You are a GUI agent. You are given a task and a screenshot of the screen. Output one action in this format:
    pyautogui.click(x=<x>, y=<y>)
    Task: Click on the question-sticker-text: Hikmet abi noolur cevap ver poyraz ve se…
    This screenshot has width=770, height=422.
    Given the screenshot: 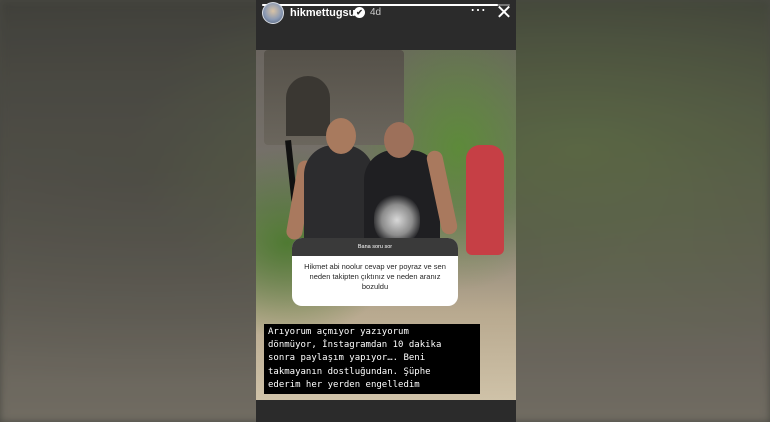 What is the action you would take?
    pyautogui.click(x=375, y=276)
    